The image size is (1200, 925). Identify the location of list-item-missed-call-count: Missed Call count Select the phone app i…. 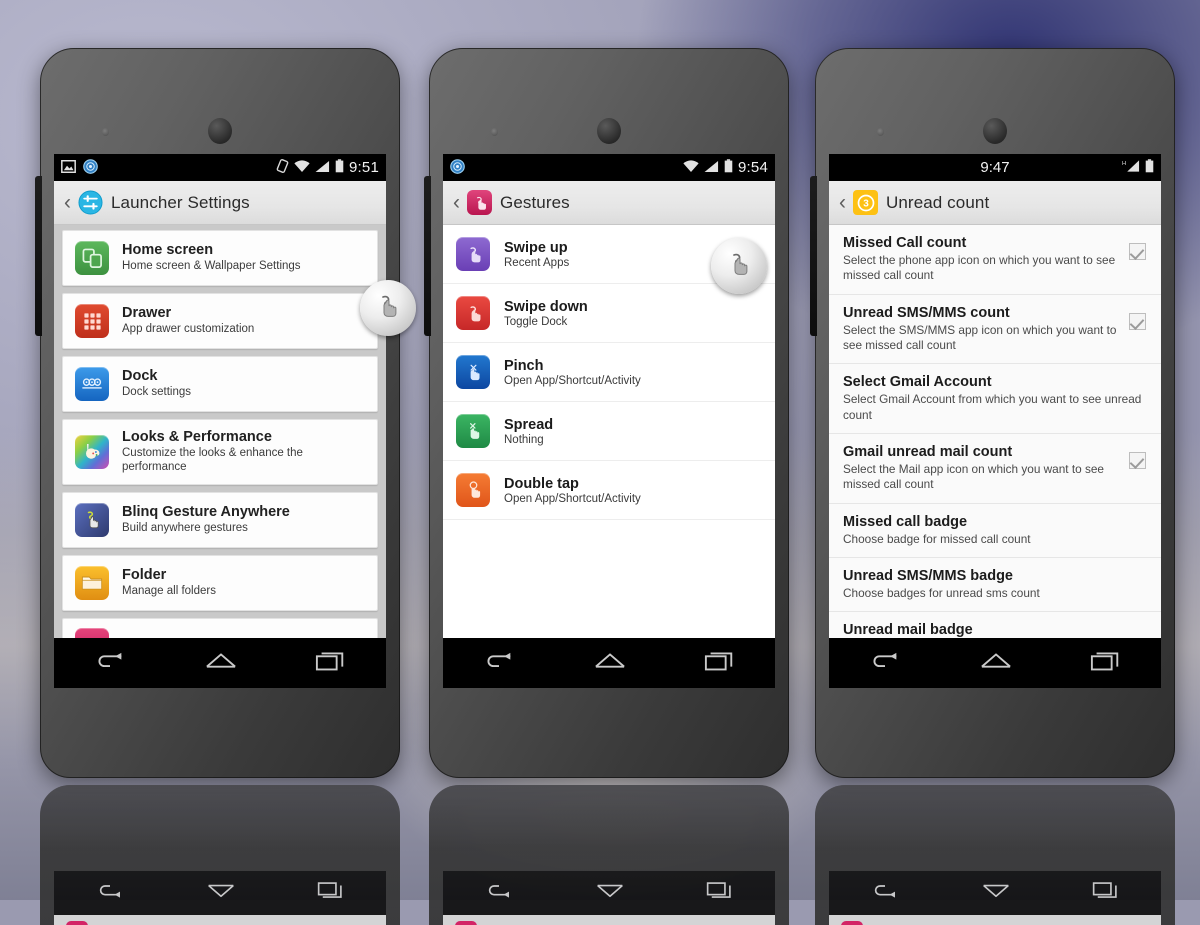
(995, 260).